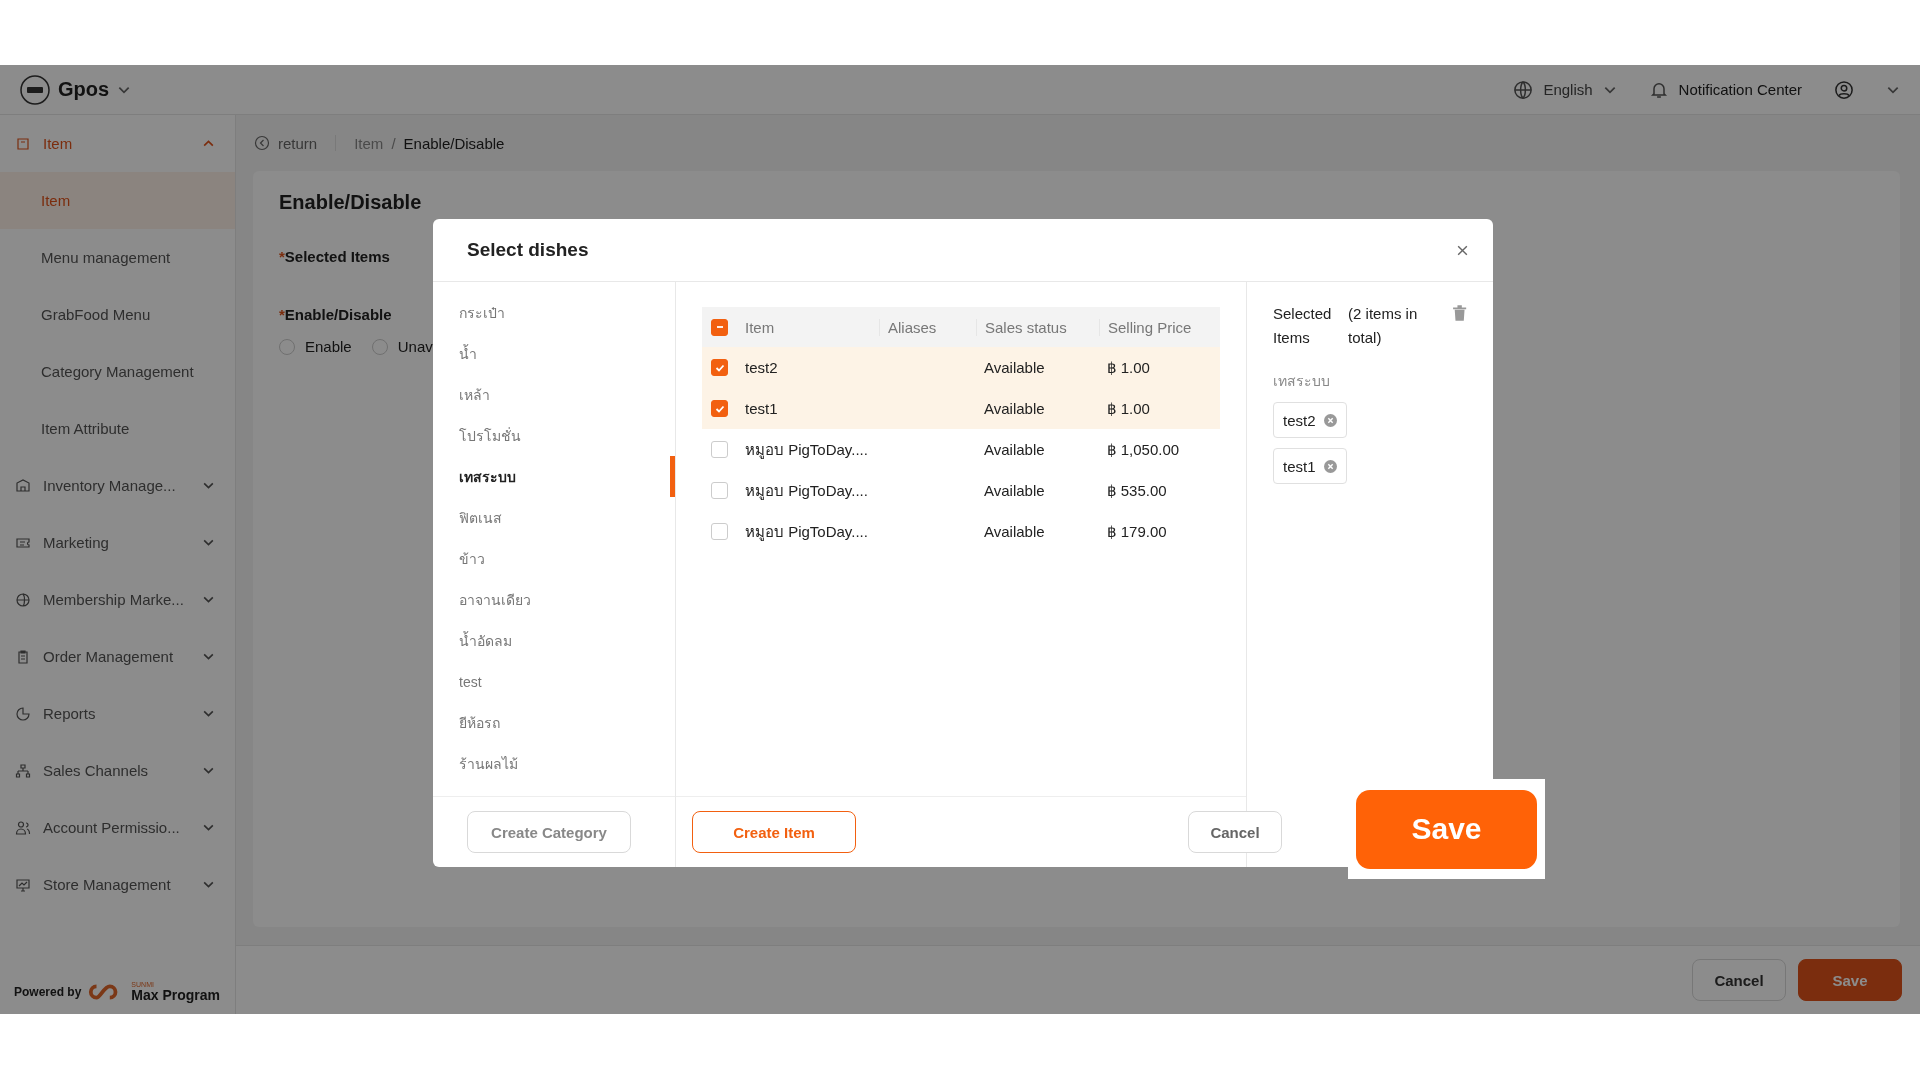  Describe the element at coordinates (1310, 466) in the screenshot. I see `selected-tag: test1` at that location.